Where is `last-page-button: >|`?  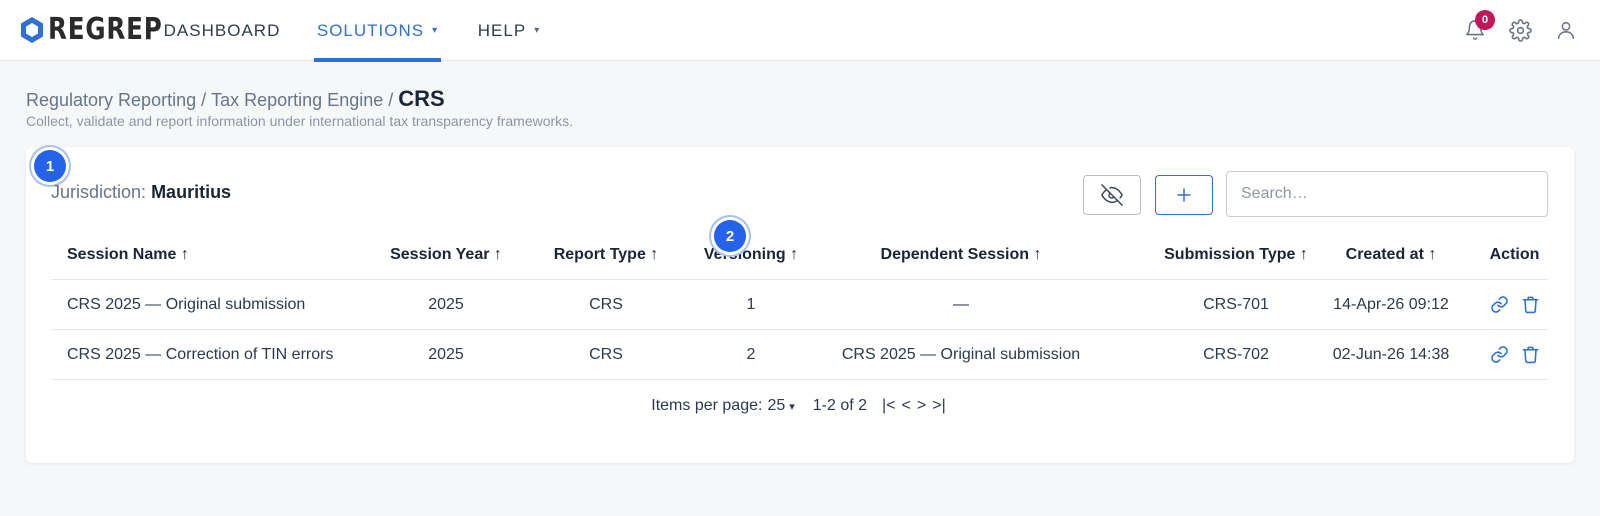
last-page-button: >| is located at coordinates (939, 406).